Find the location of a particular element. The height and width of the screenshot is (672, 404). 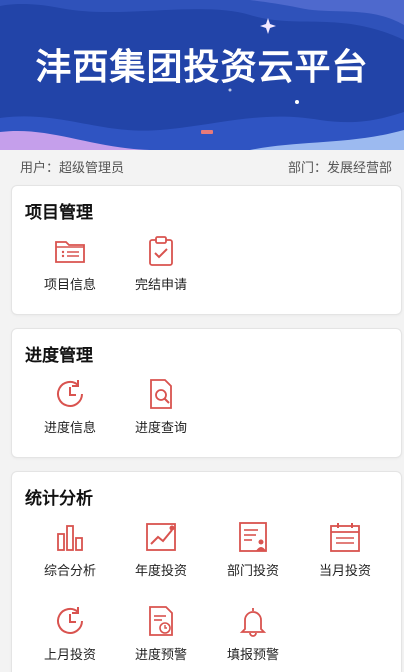

menu-item-completion-request: 完结申请 is located at coordinates (161, 263).